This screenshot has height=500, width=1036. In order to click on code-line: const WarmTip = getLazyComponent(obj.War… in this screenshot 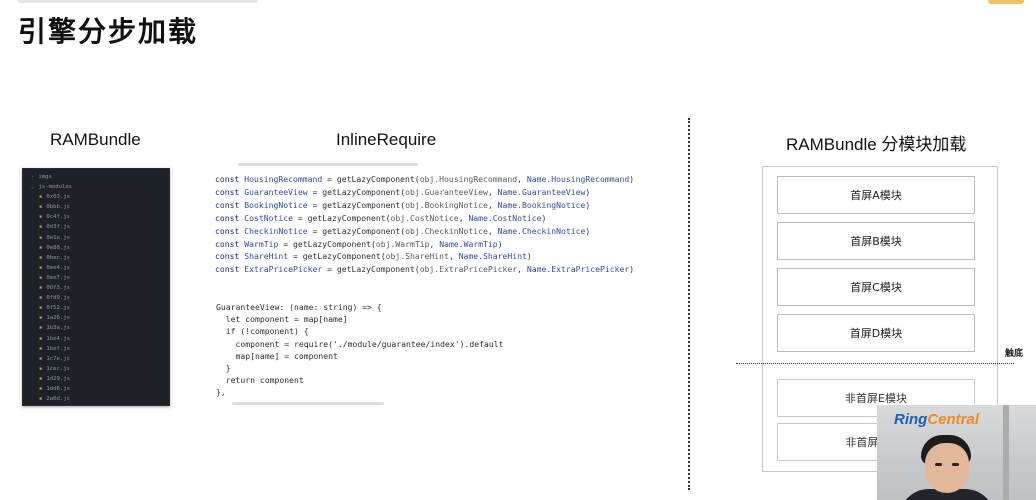, I will do `click(424, 244)`.